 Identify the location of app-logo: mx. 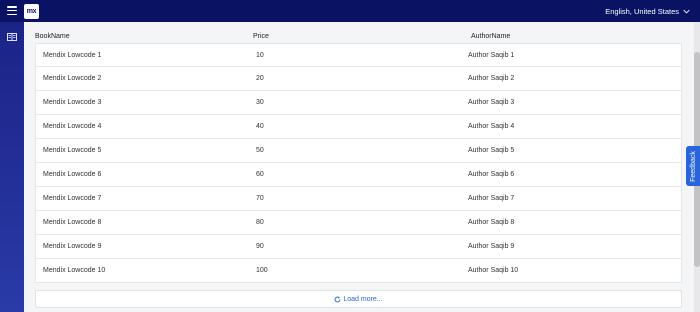
(31, 11).